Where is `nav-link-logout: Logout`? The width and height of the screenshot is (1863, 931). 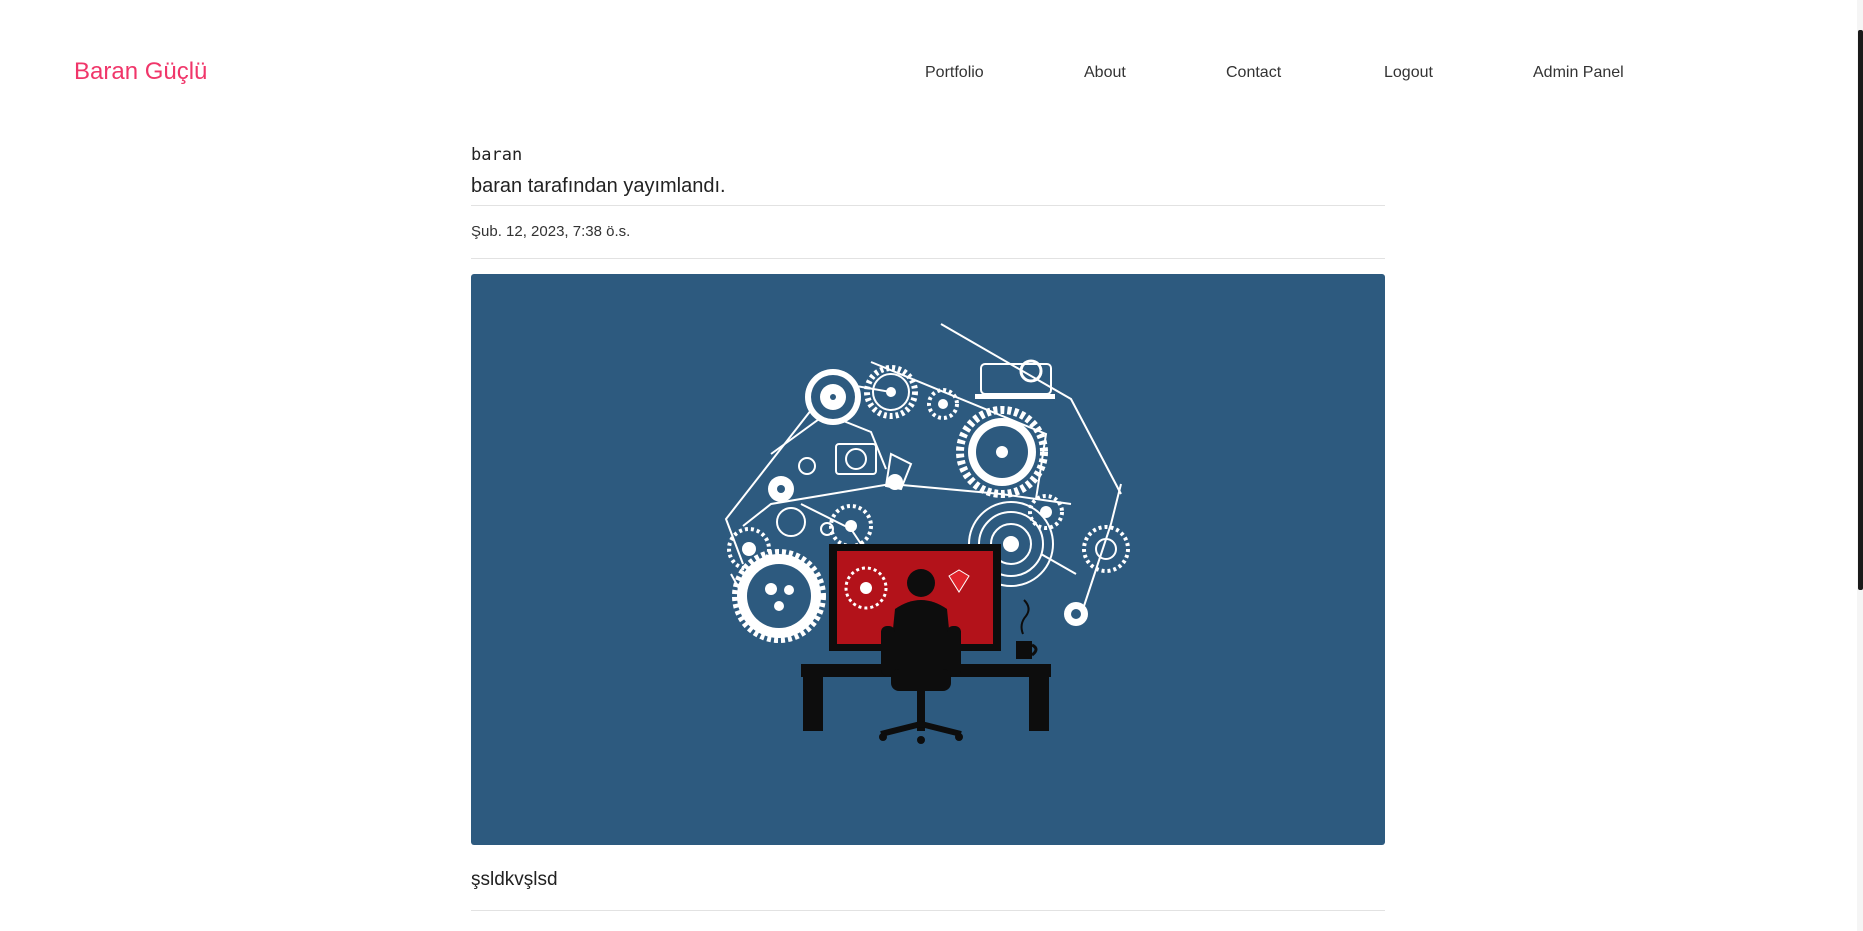
nav-link-logout: Logout is located at coordinates (1408, 73).